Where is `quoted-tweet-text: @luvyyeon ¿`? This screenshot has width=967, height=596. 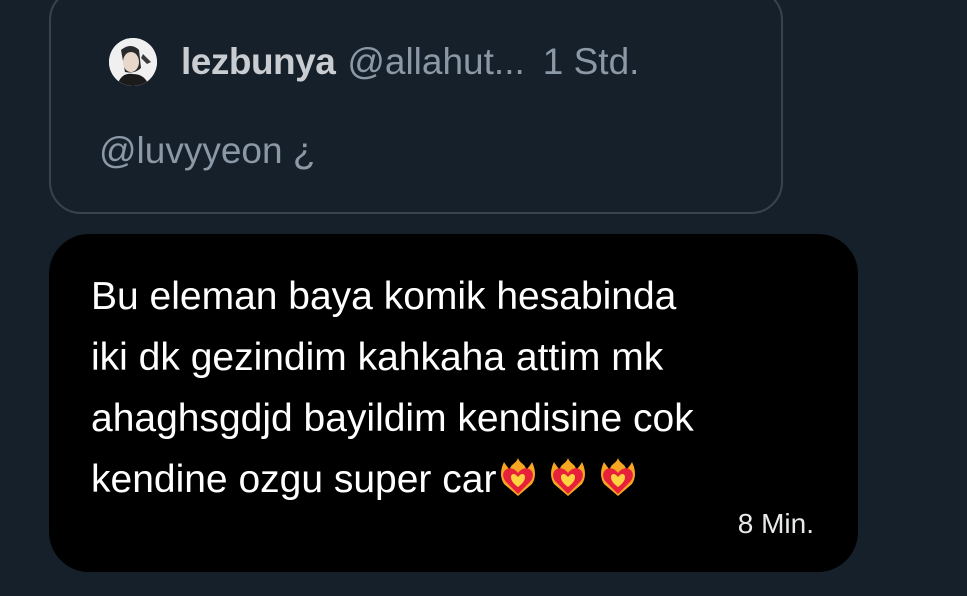
quoted-tweet-text: @luvyyeon ¿ is located at coordinates (207, 150).